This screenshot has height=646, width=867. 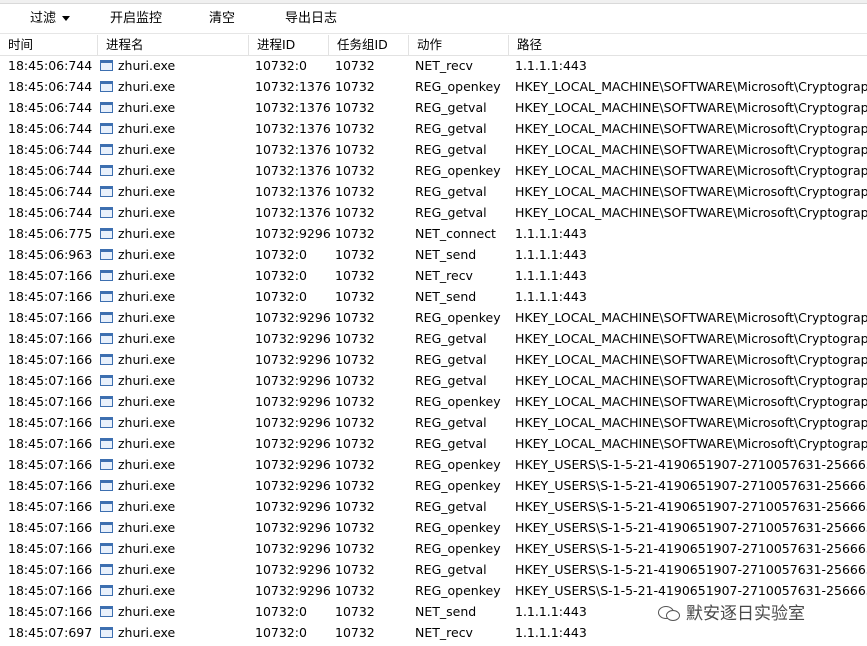 What do you see at coordinates (222, 18) in the screenshot?
I see `clear-button: 清空` at bounding box center [222, 18].